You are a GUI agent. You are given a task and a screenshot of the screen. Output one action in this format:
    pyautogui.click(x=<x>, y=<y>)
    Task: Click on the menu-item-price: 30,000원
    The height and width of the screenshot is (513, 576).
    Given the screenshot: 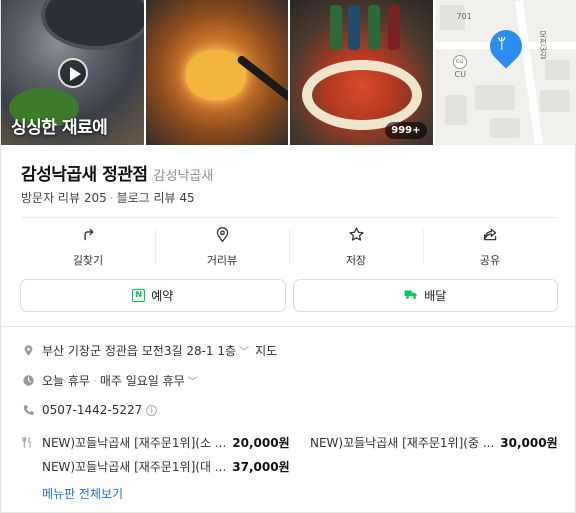 What is the action you would take?
    pyautogui.click(x=529, y=443)
    